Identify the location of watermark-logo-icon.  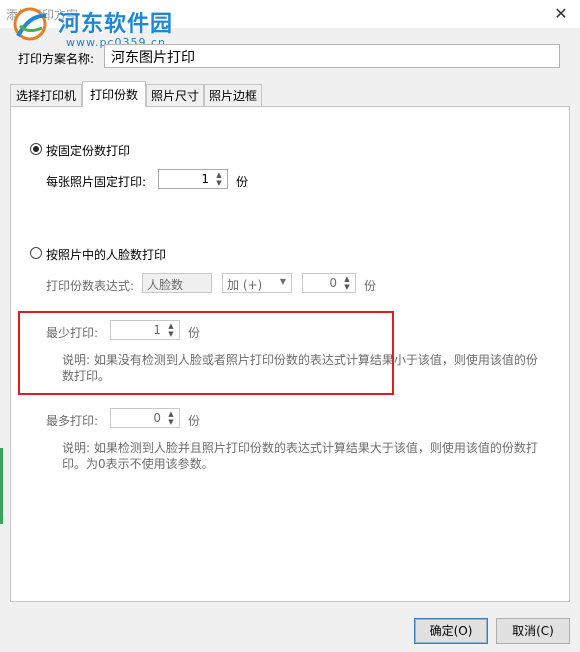
(30, 24).